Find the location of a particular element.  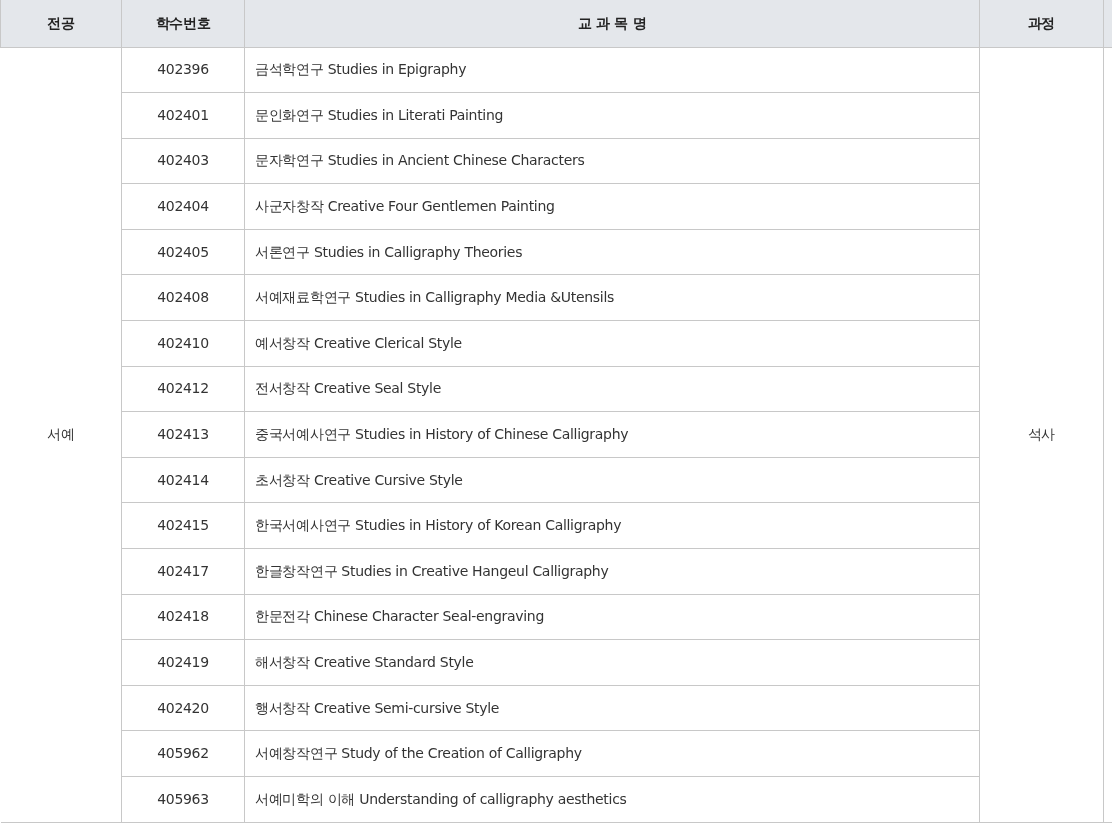

table-cell: 402420 is located at coordinates (183, 708).